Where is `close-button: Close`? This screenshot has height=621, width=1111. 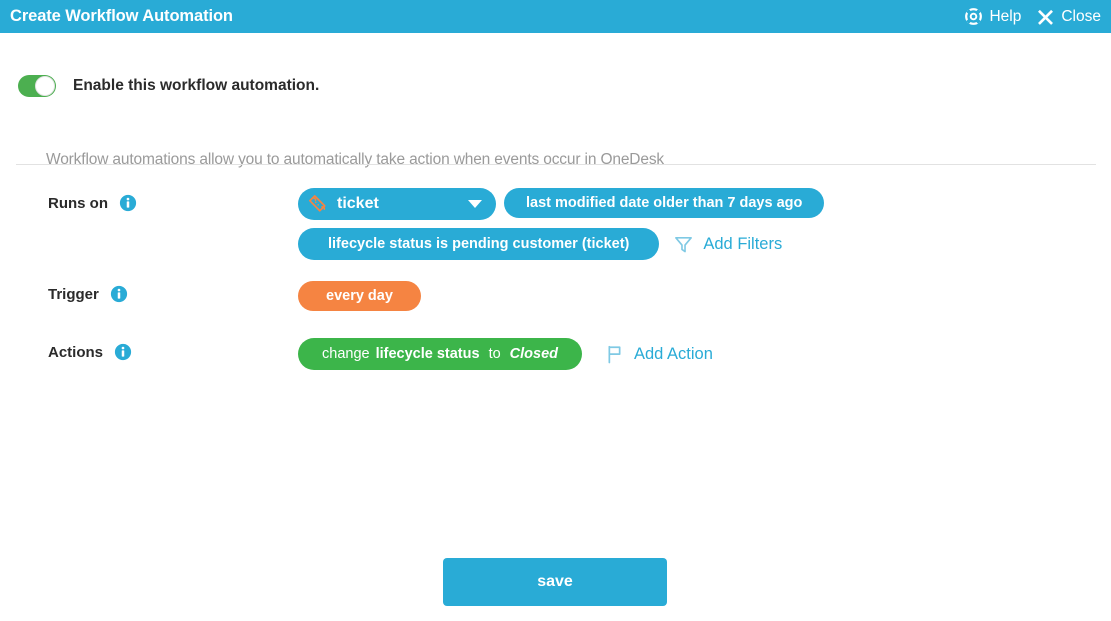 close-button: Close is located at coordinates (1069, 17).